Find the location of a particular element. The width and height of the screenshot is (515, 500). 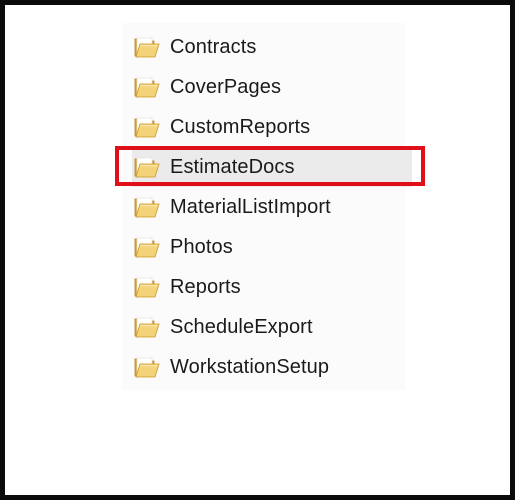

folder-item-customreports: CustomReports is located at coordinates (272, 127).